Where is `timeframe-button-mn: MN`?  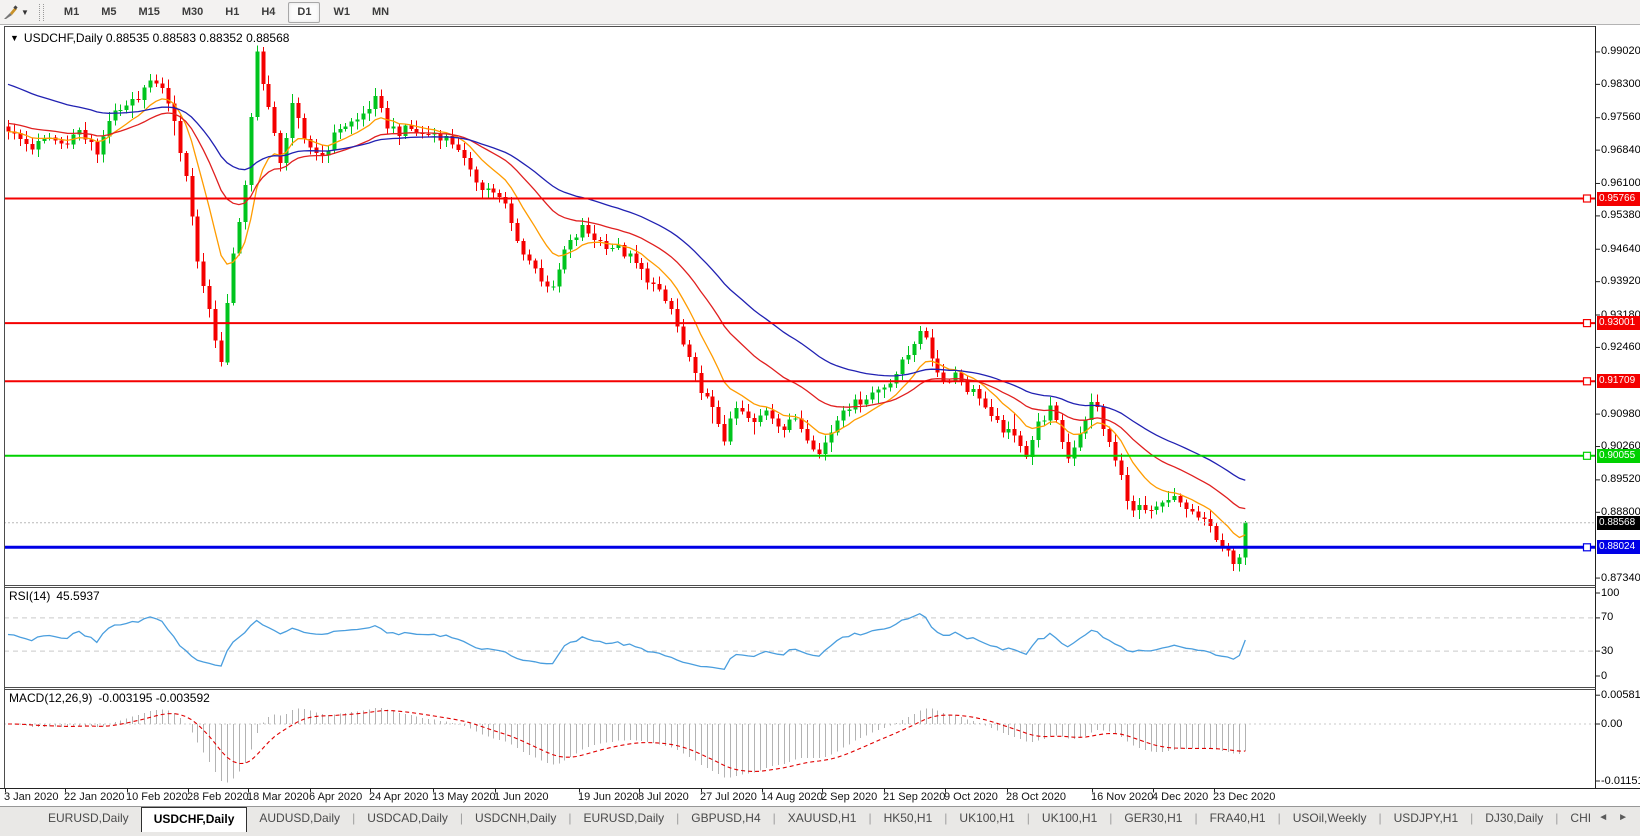
timeframe-button-mn: MN is located at coordinates (380, 12).